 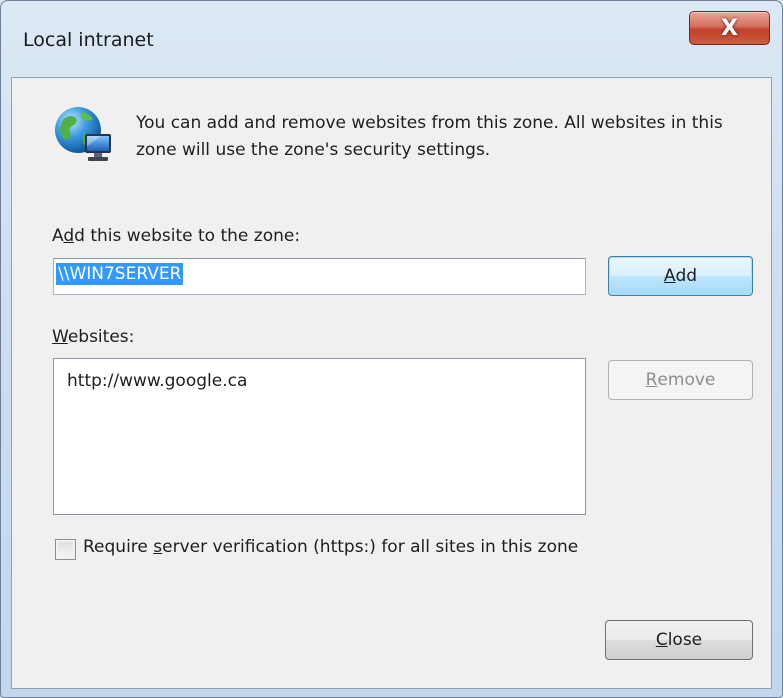 I want to click on list-item: http://www.google.ca, so click(x=326, y=381).